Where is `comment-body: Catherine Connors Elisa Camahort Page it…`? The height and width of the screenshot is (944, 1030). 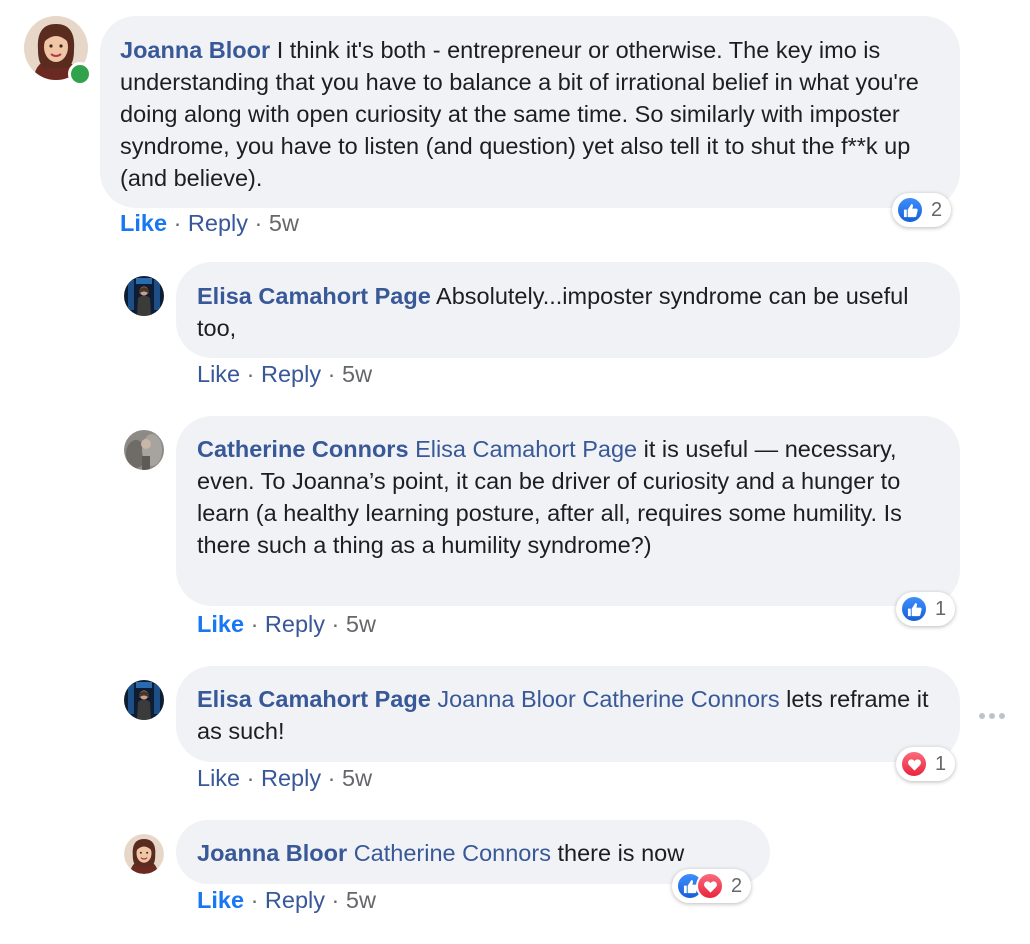 comment-body: Catherine Connors Elisa Camahort Page it… is located at coordinates (568, 497).